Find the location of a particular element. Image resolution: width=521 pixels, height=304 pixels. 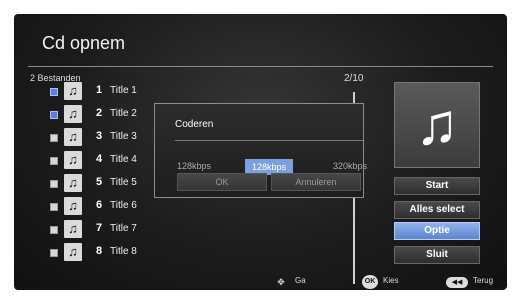

track-row: ♫ 6 Title 6 is located at coordinates (105, 207).